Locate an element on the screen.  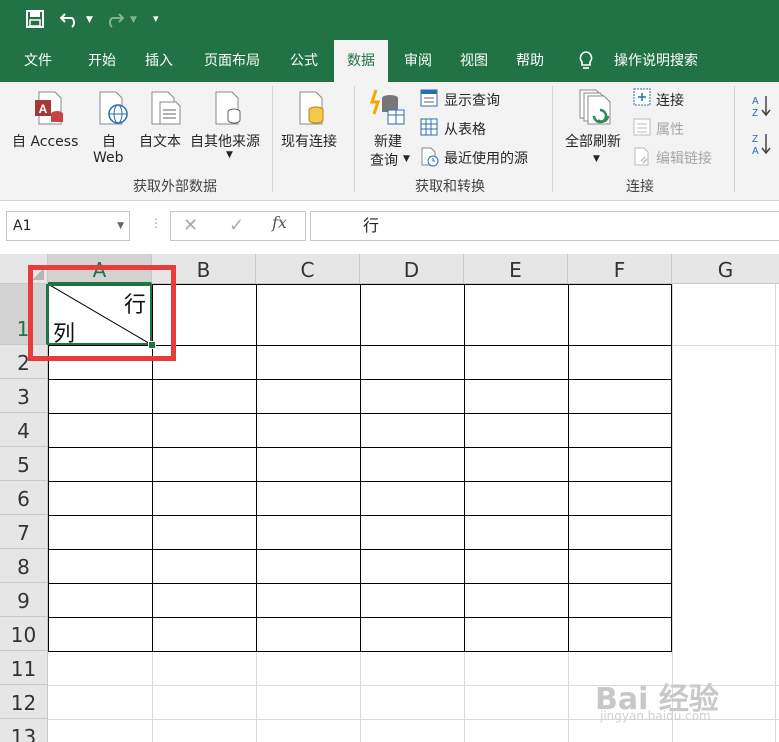
baidu-watermark-url: jingyan.baidu.com is located at coordinates (655, 716).